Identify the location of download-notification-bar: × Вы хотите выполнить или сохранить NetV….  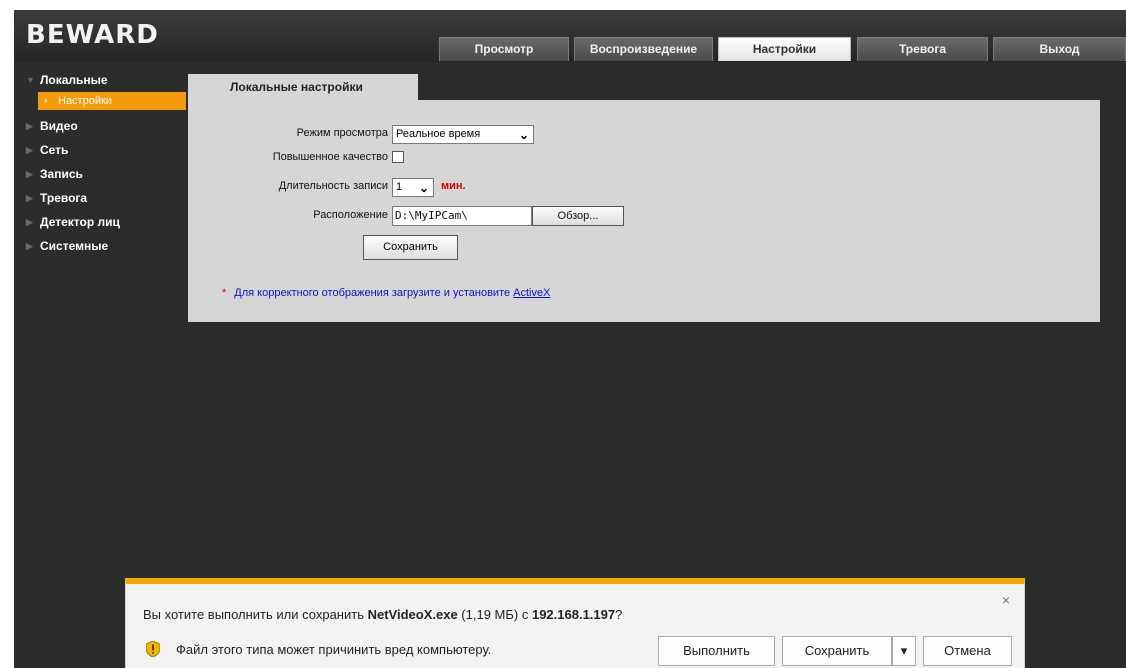
(575, 623).